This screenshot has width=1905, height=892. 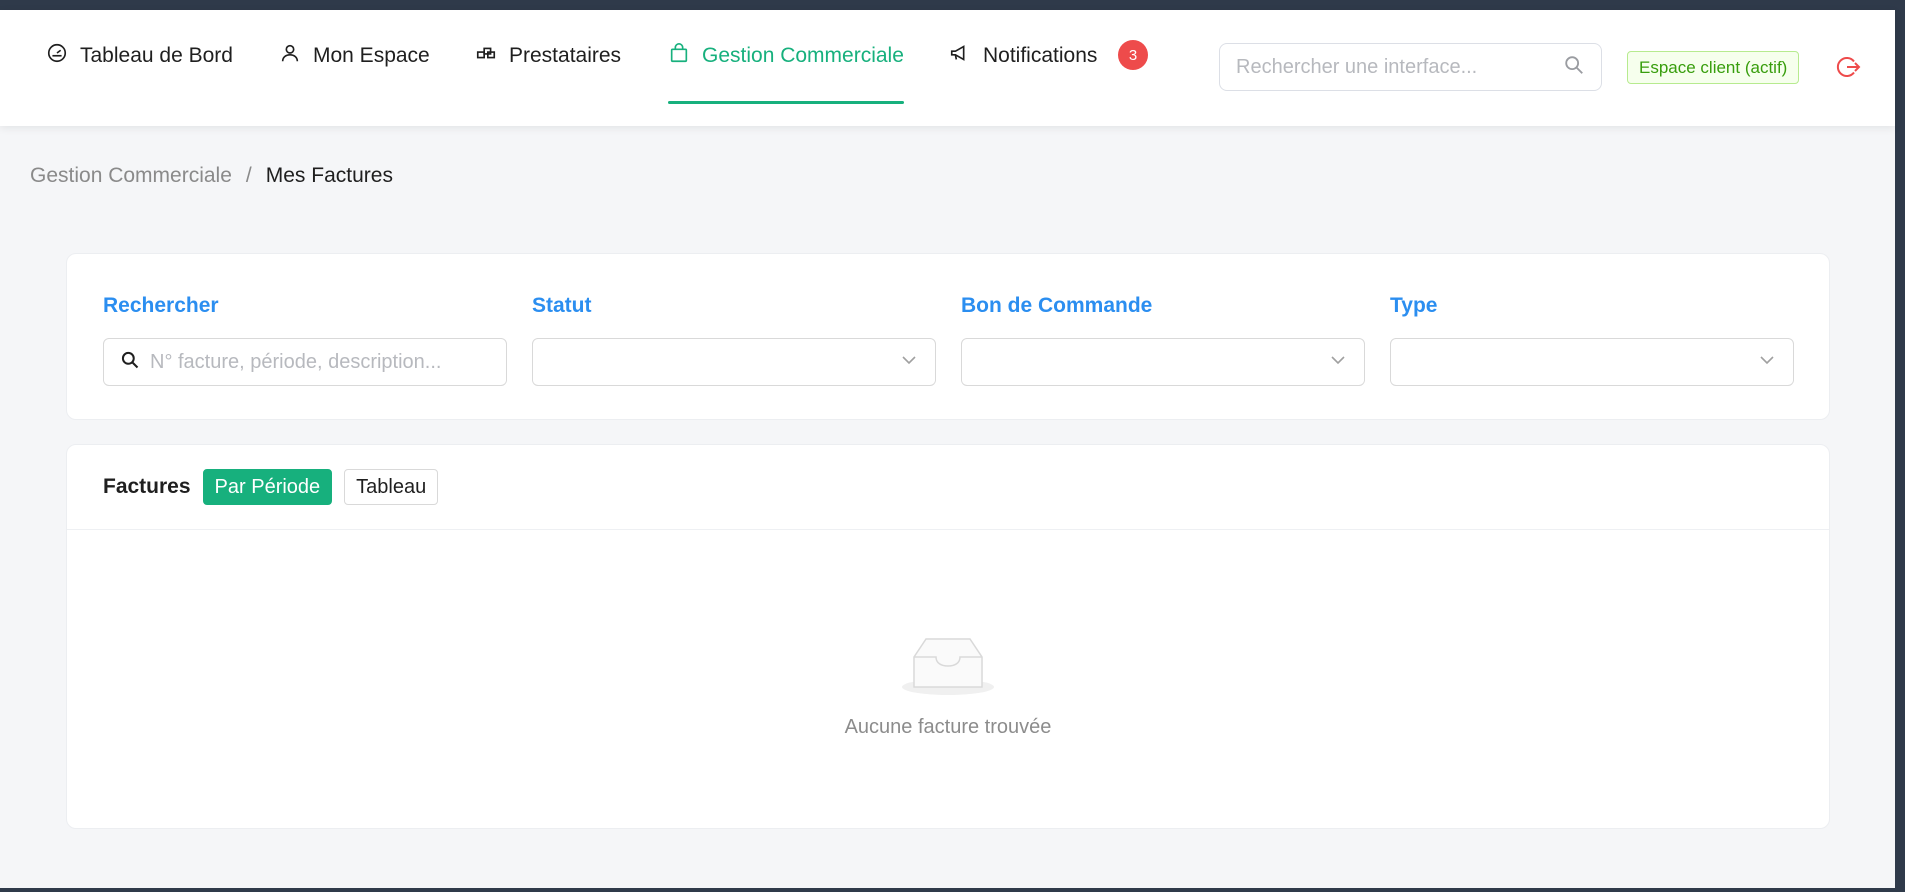 I want to click on empty-inbox-icon, so click(x=948, y=667).